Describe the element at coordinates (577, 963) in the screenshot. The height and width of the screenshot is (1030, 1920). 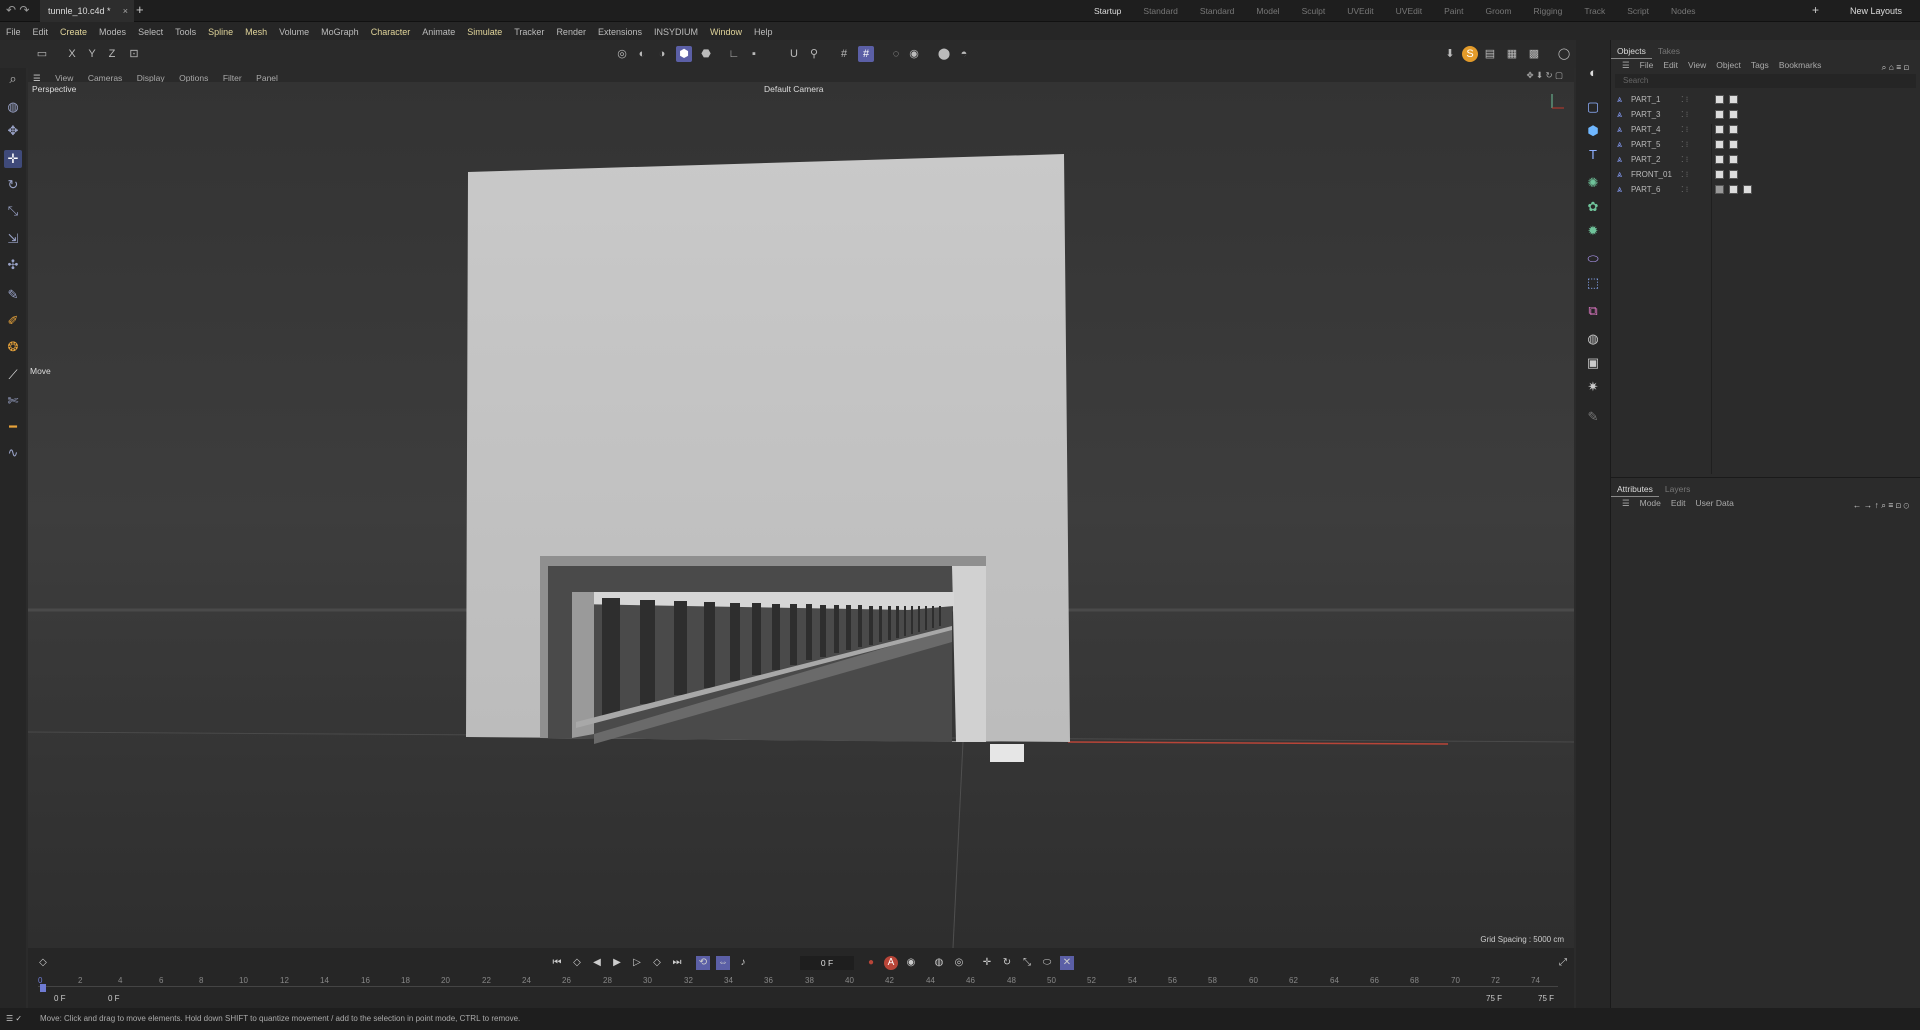
I see `previous-key-icon: ◇` at that location.